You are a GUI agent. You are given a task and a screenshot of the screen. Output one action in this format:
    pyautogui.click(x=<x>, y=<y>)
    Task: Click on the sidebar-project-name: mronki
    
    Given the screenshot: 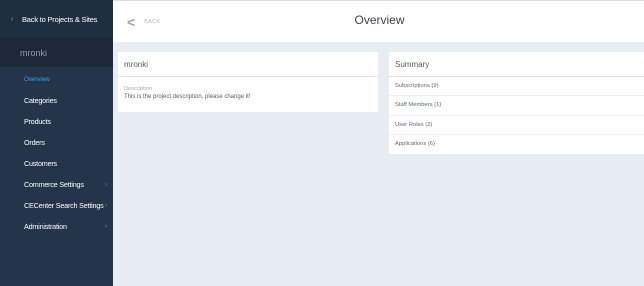 What is the action you would take?
    pyautogui.click(x=56, y=52)
    